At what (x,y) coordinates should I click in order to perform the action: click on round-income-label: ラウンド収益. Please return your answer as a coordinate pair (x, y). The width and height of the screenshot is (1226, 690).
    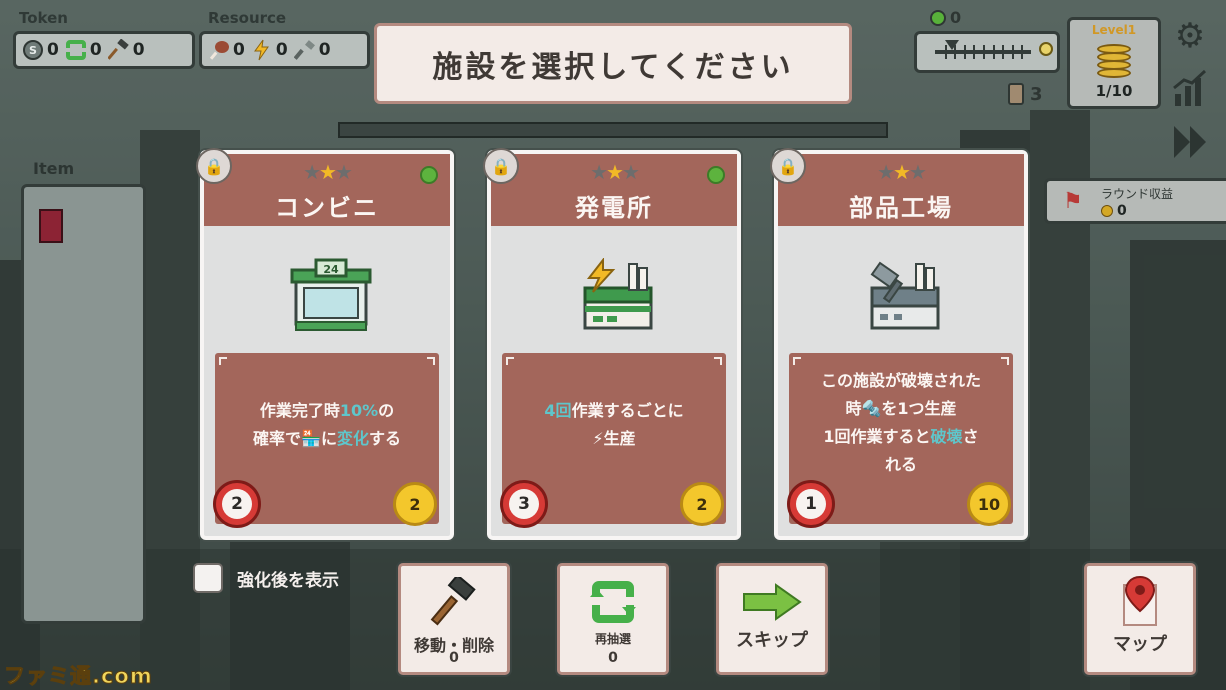
    Looking at the image, I should click on (1137, 194).